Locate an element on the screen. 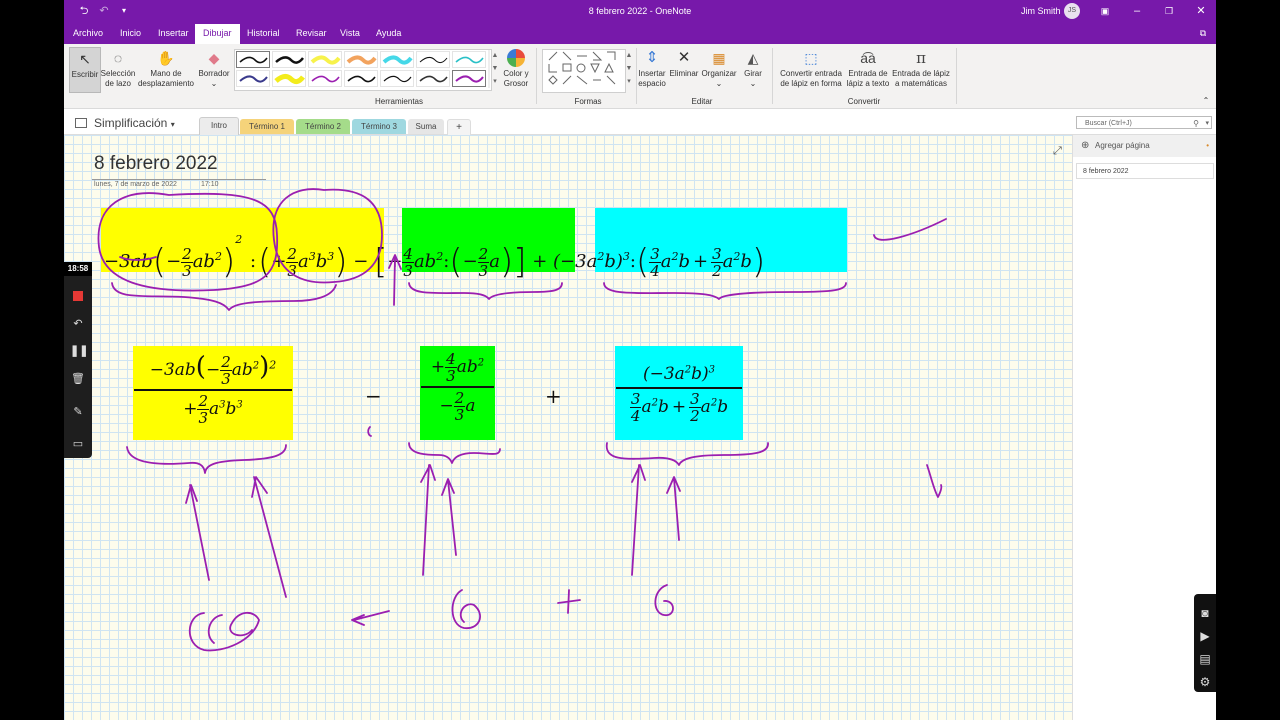 The image size is (1280, 720). write-button: ↖ Escribir is located at coordinates (85, 70).